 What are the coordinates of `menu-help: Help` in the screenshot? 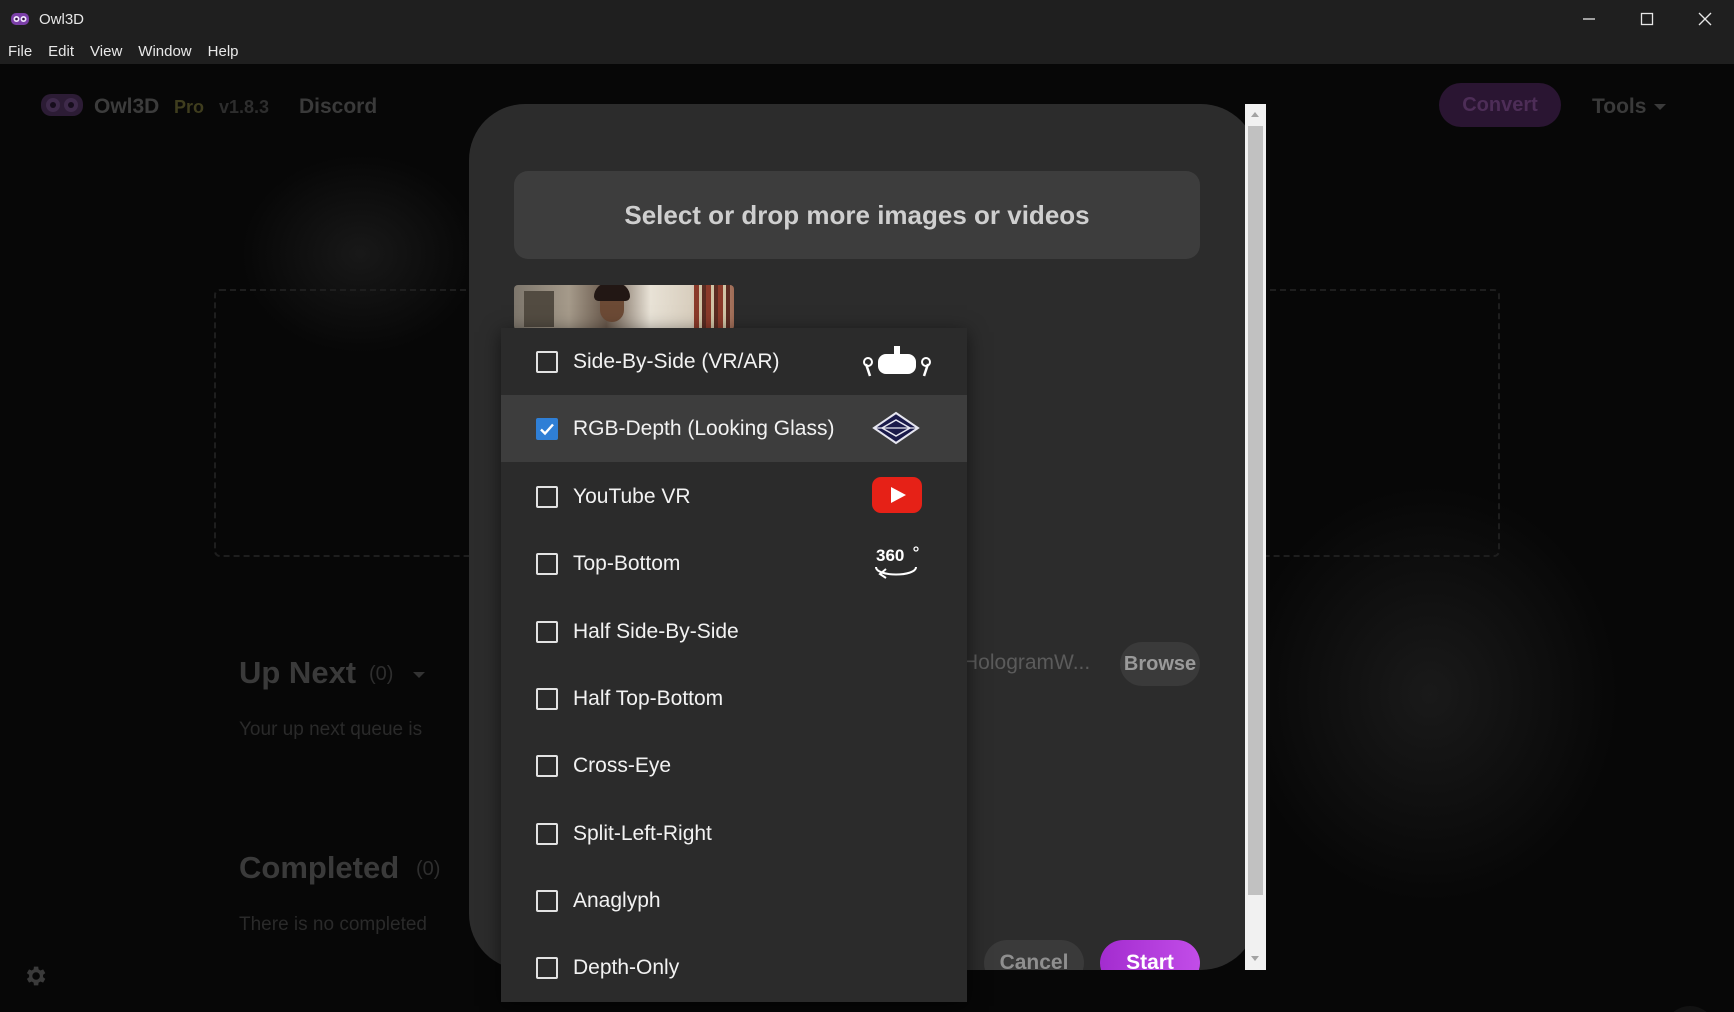 It's located at (223, 51).